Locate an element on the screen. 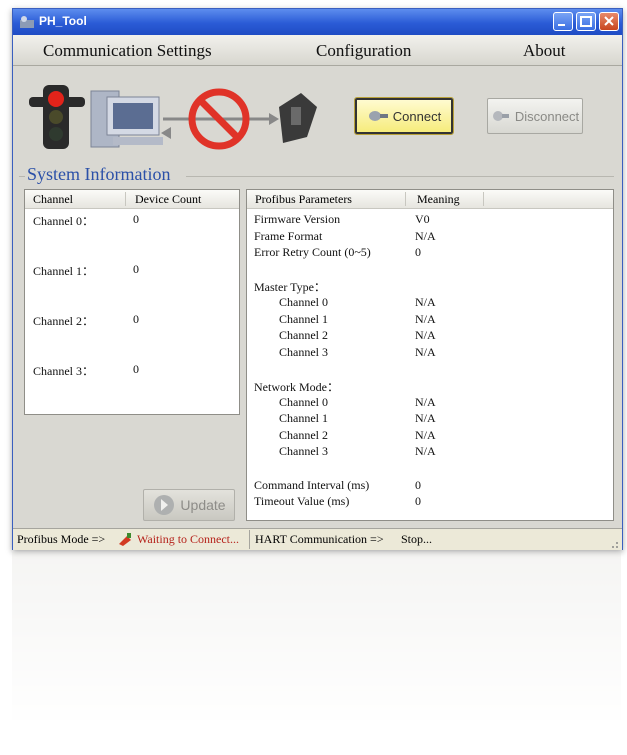 The width and height of the screenshot is (627, 755). computer-icon is located at coordinates (126, 119).